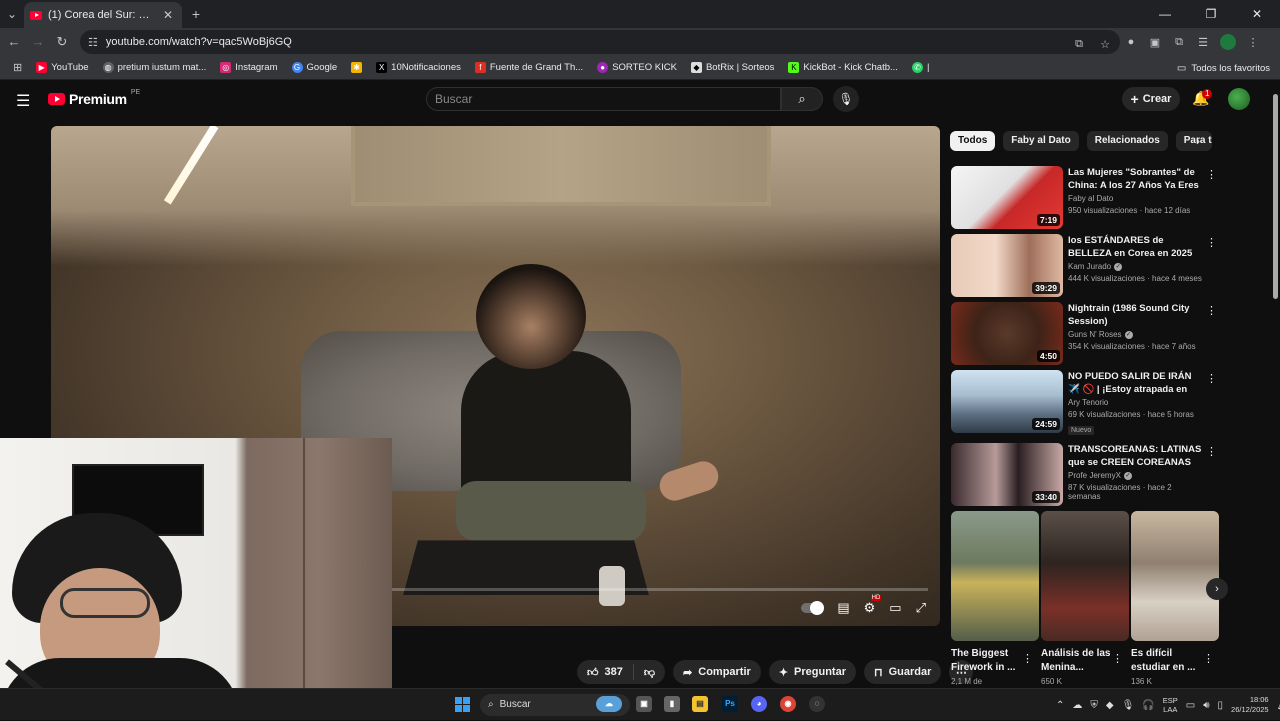 The height and width of the screenshot is (721, 1280). What do you see at coordinates (1155, 42) in the screenshot?
I see `extension-icon: ▣` at bounding box center [1155, 42].